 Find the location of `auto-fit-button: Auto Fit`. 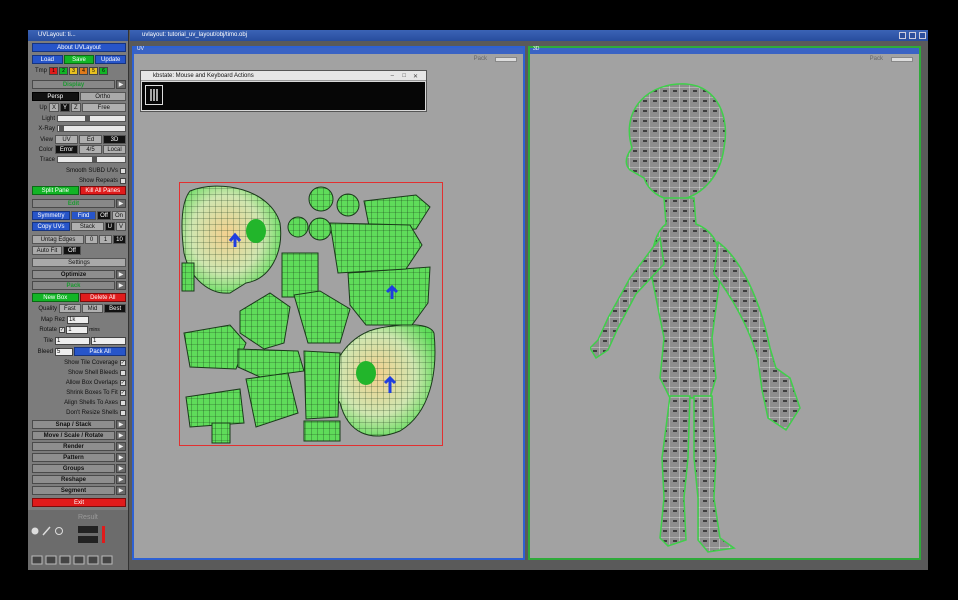

auto-fit-button: Auto Fit is located at coordinates (47, 250).